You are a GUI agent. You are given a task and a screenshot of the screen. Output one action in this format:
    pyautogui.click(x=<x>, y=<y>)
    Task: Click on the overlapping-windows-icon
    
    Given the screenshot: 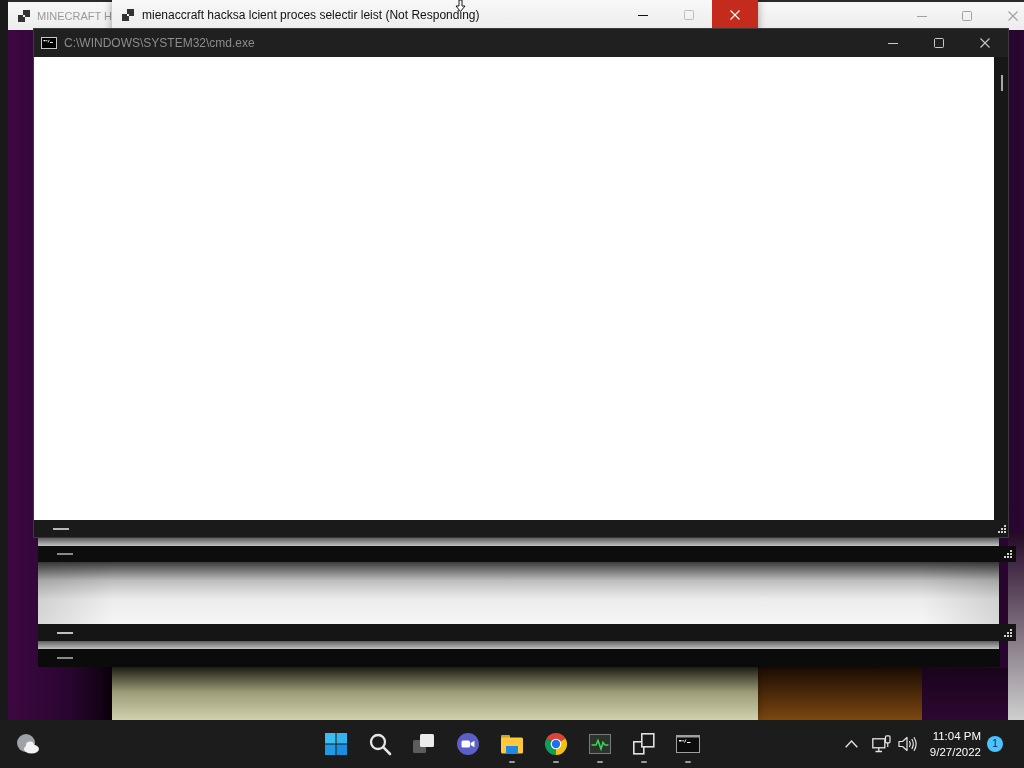 What is the action you would take?
    pyautogui.click(x=644, y=744)
    